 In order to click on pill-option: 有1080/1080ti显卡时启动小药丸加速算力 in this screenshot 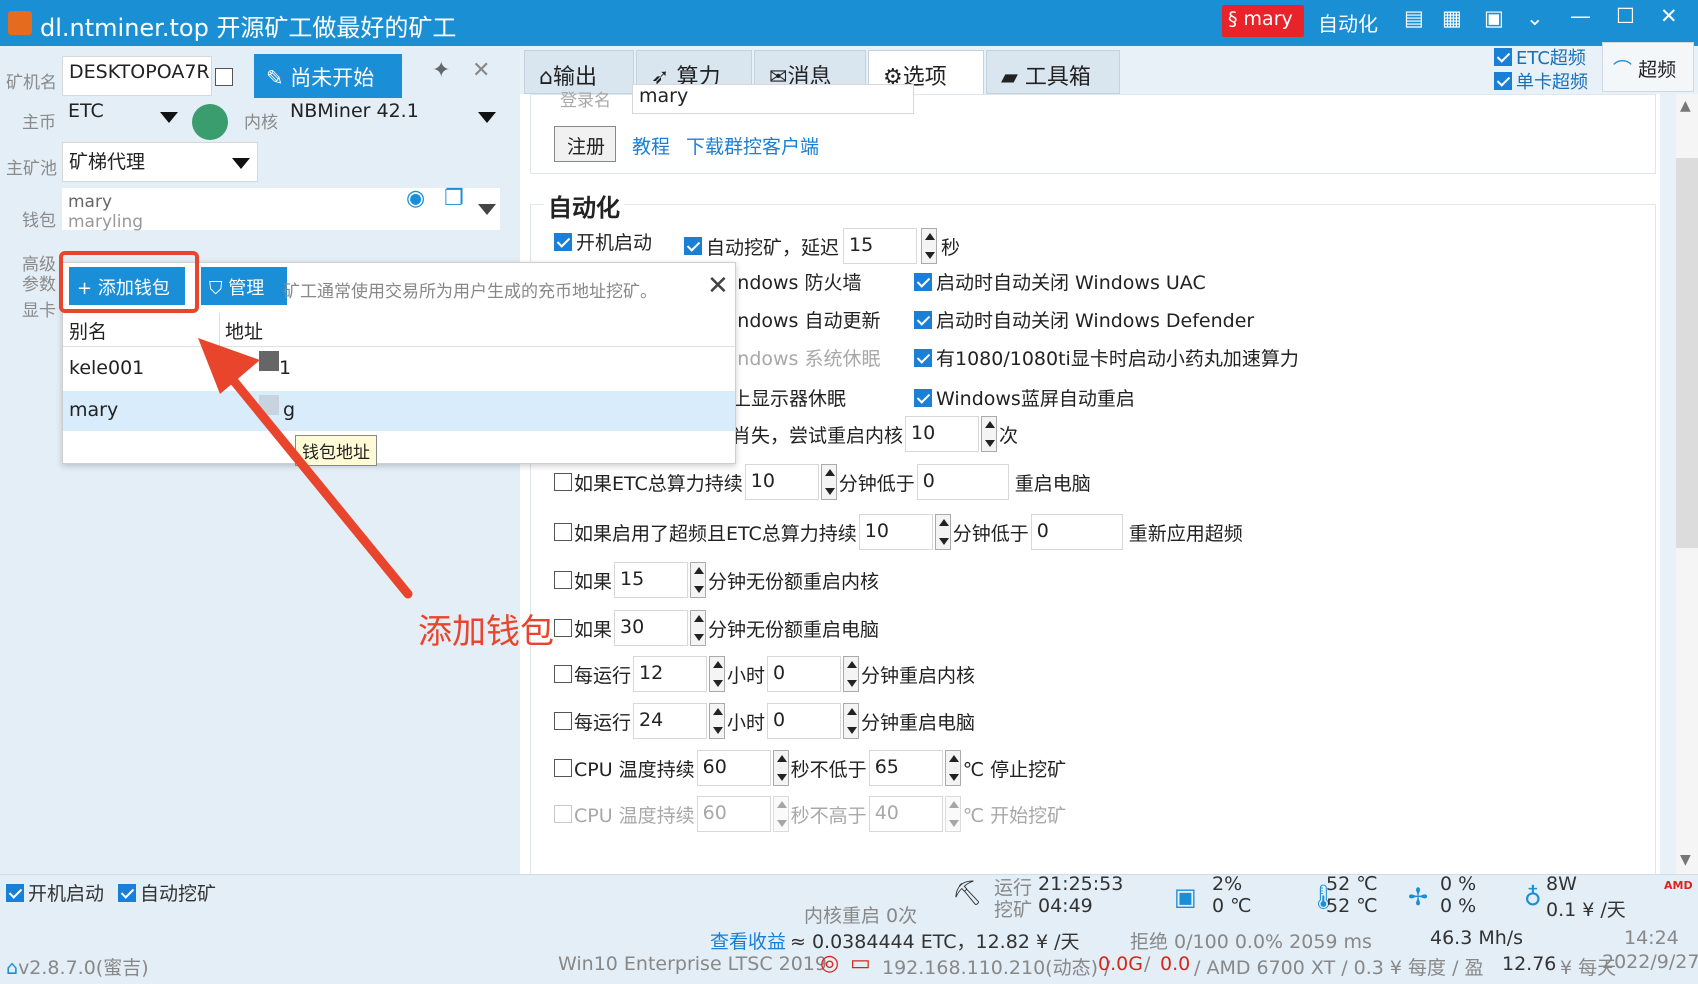, I will do `click(1106, 357)`.